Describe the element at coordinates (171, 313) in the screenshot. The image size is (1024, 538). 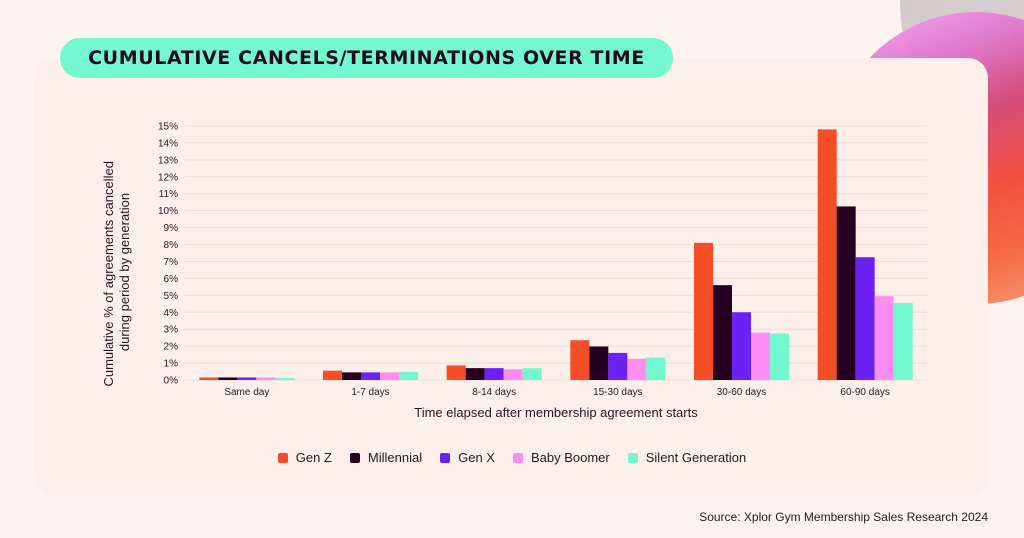
I see `y-tick-label: 4%` at that location.